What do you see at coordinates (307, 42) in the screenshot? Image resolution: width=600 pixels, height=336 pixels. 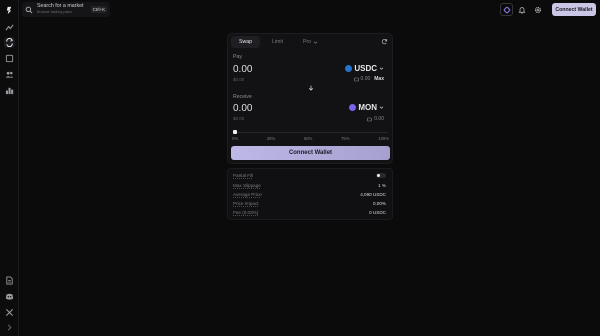 I see `tab-pro-label: Pro` at bounding box center [307, 42].